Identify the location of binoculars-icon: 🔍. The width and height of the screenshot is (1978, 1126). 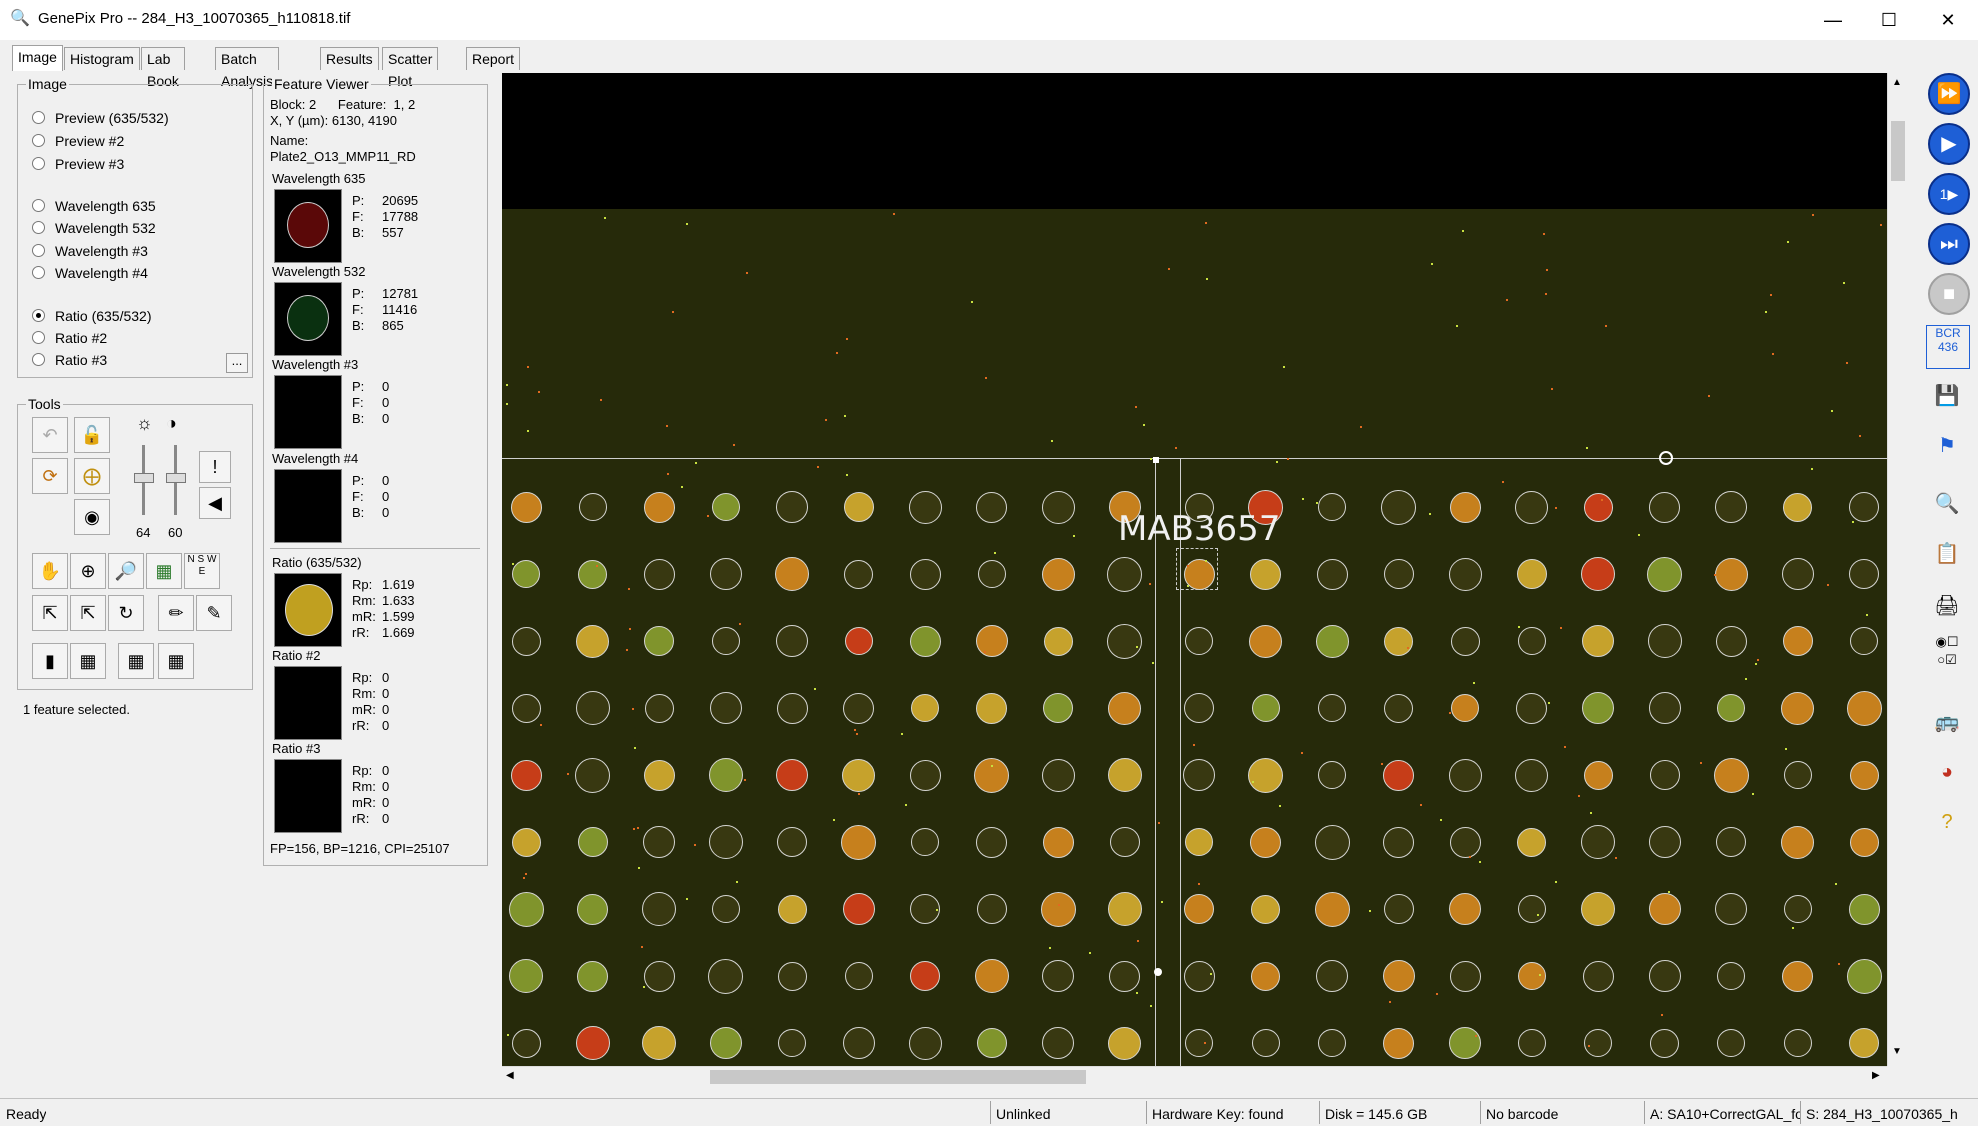
(1947, 504).